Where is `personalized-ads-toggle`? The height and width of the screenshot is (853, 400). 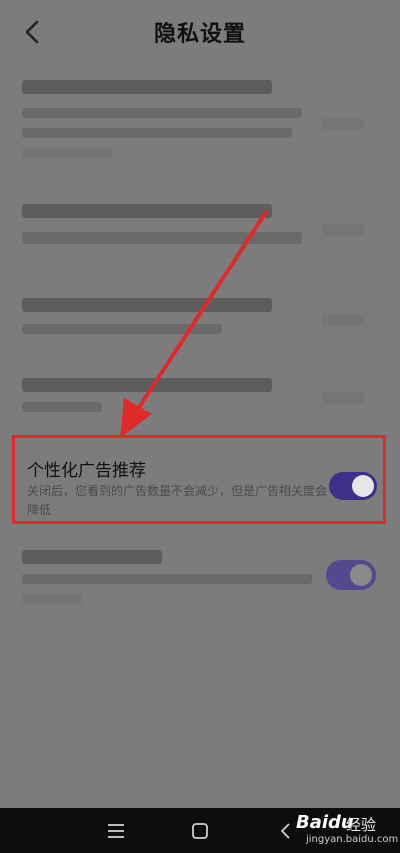 personalized-ads-toggle is located at coordinates (353, 486).